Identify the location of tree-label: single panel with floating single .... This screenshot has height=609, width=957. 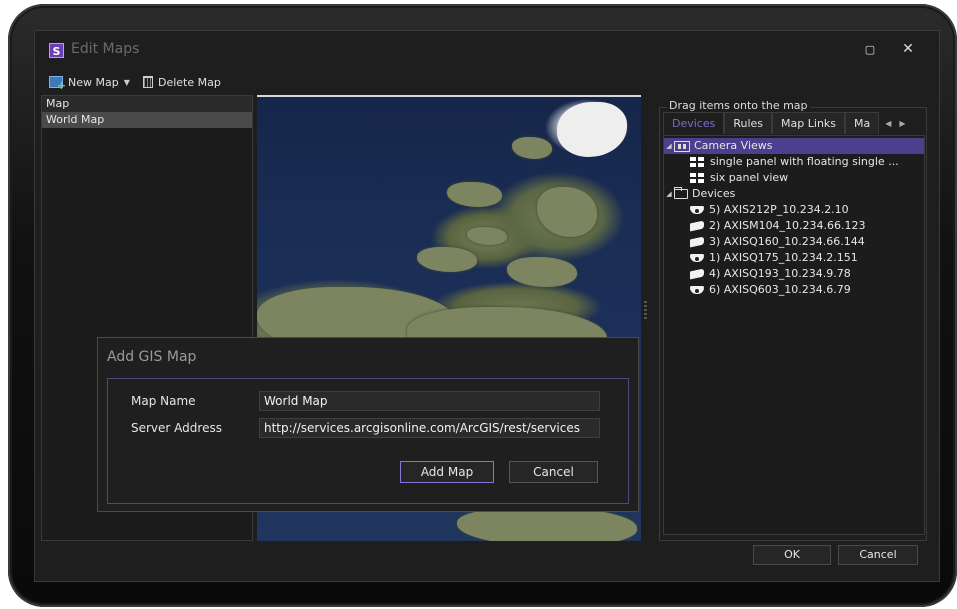
(804, 161).